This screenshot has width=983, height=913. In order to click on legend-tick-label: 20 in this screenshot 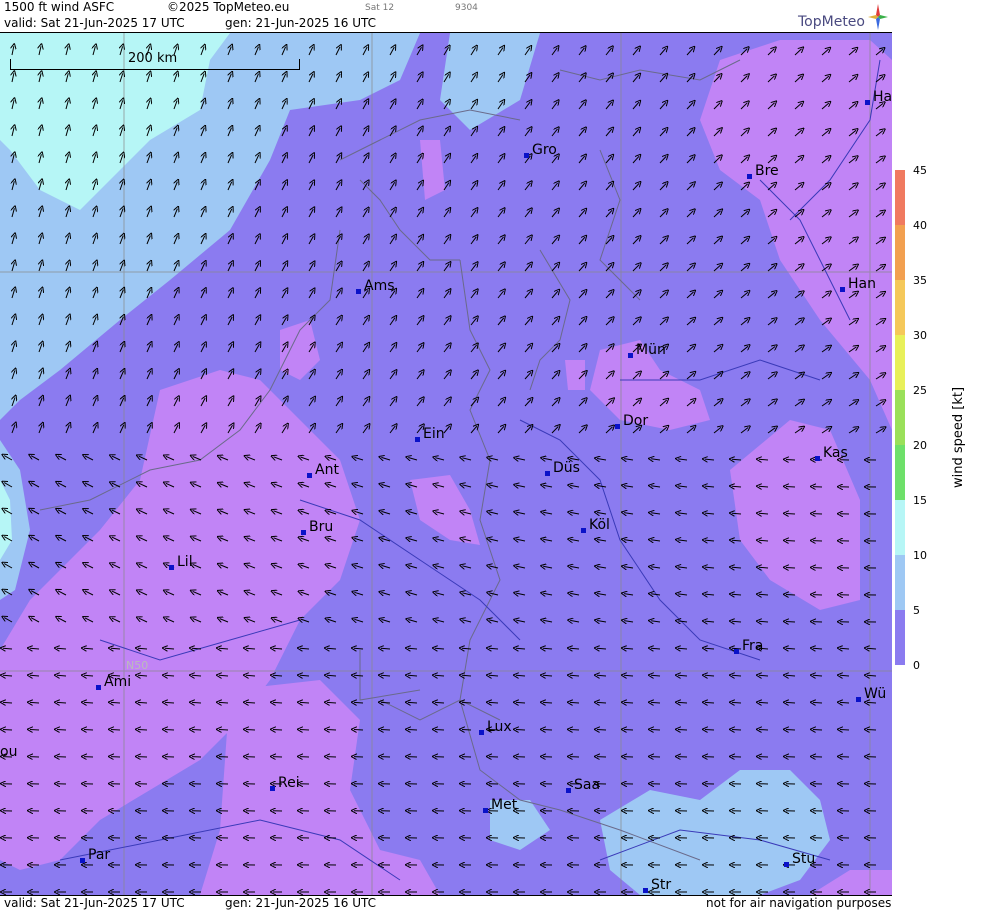, I will do `click(920, 445)`.